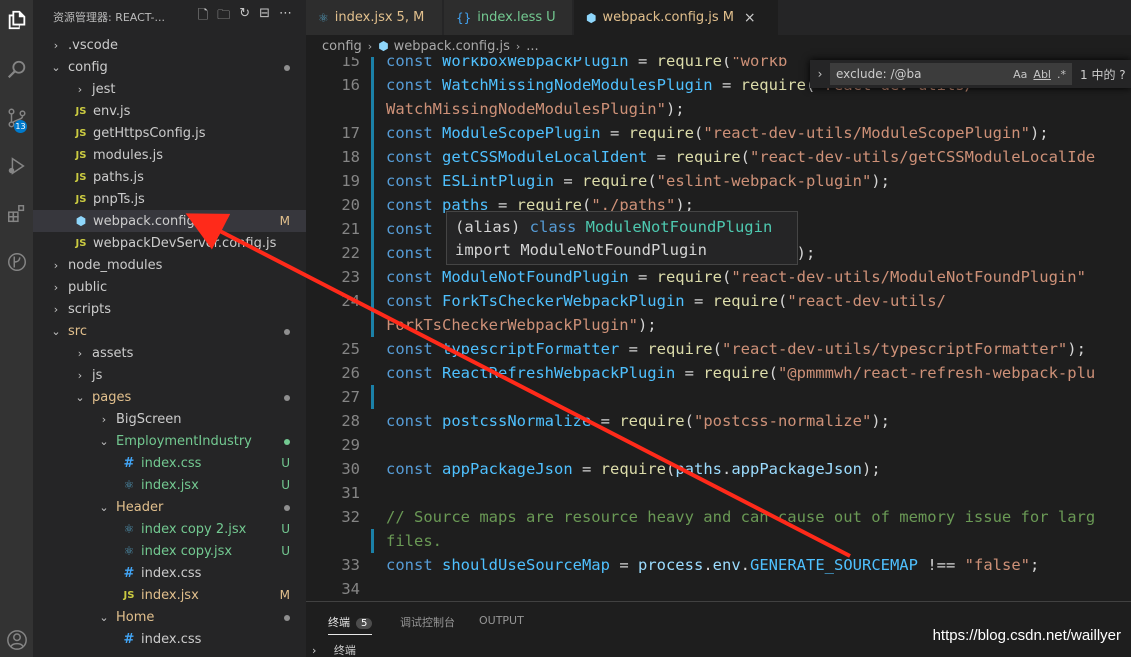 The width and height of the screenshot is (1131, 657). Describe the element at coordinates (287, 397) in the screenshot. I see `git-status-dot` at that location.